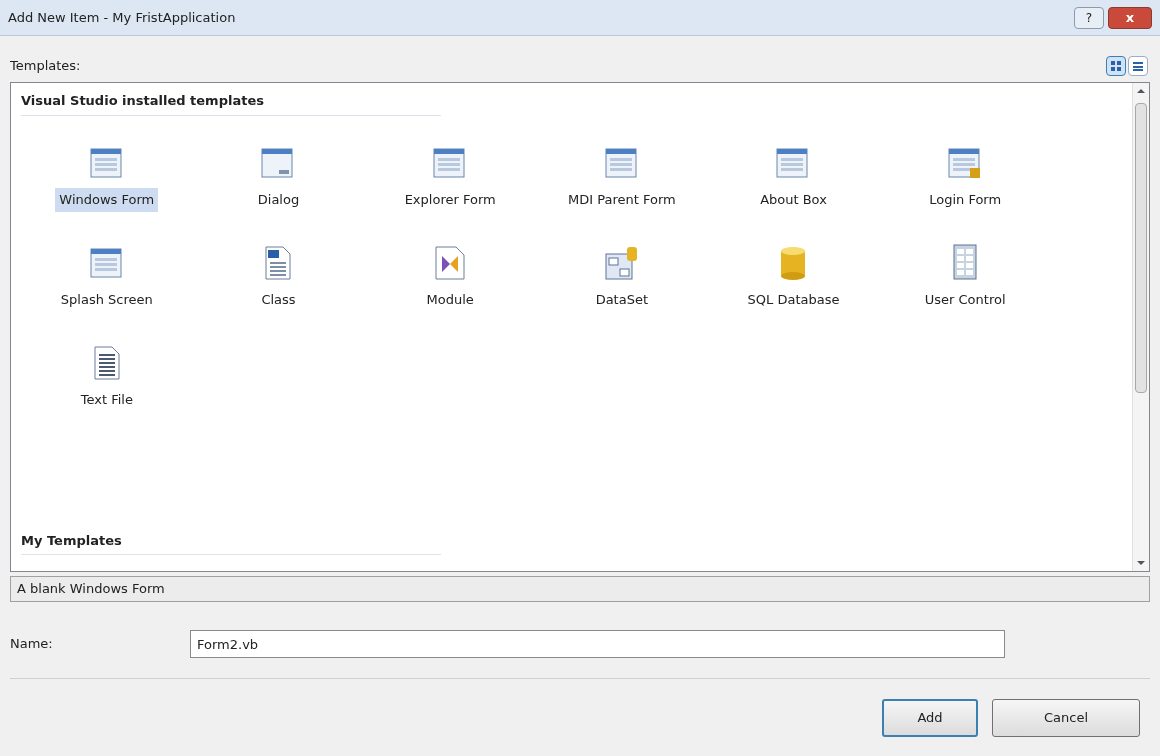  I want to click on template-item: DataSet, so click(621, 300).